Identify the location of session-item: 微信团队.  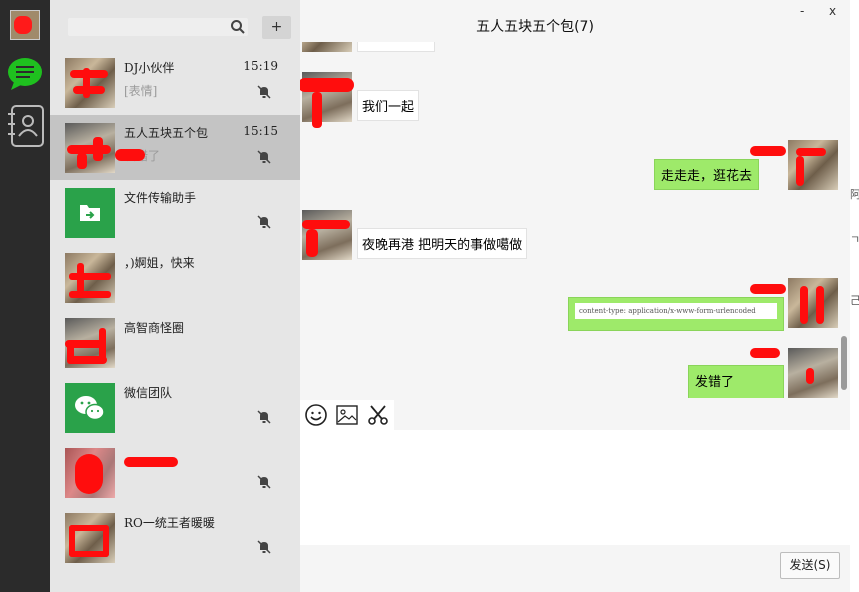
(175, 407).